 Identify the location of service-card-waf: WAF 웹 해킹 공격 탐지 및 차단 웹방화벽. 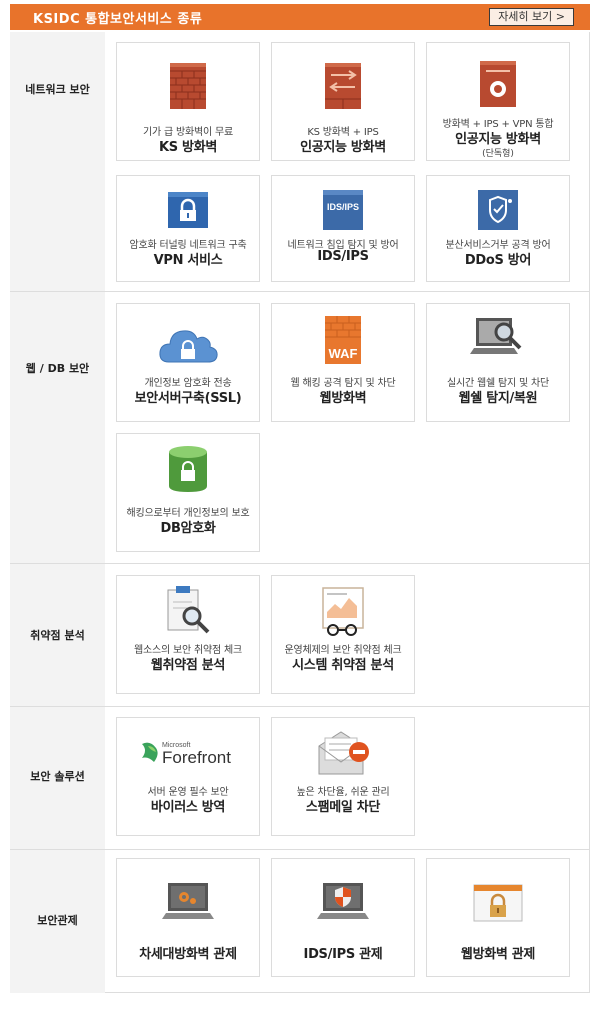
(343, 362).